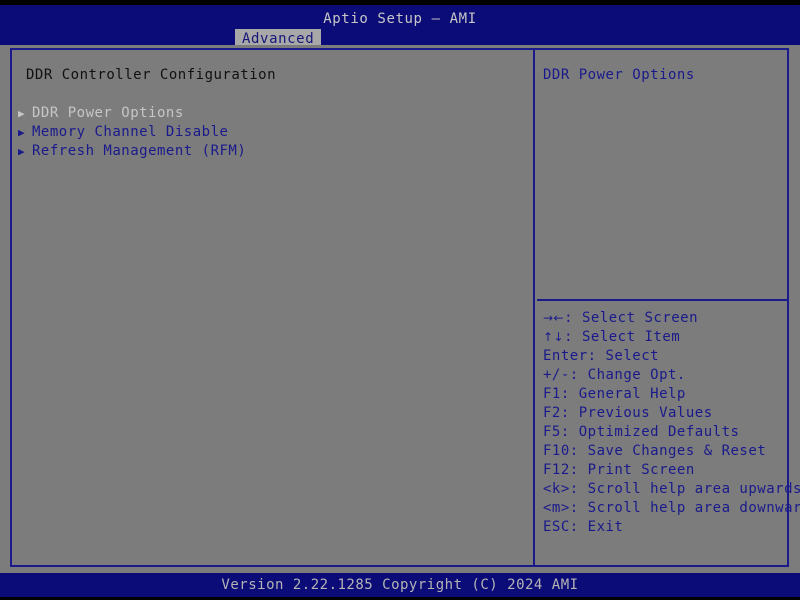 The image size is (800, 600). I want to click on key-legend-row: F10: Save Changes & Reset, so click(668, 451).